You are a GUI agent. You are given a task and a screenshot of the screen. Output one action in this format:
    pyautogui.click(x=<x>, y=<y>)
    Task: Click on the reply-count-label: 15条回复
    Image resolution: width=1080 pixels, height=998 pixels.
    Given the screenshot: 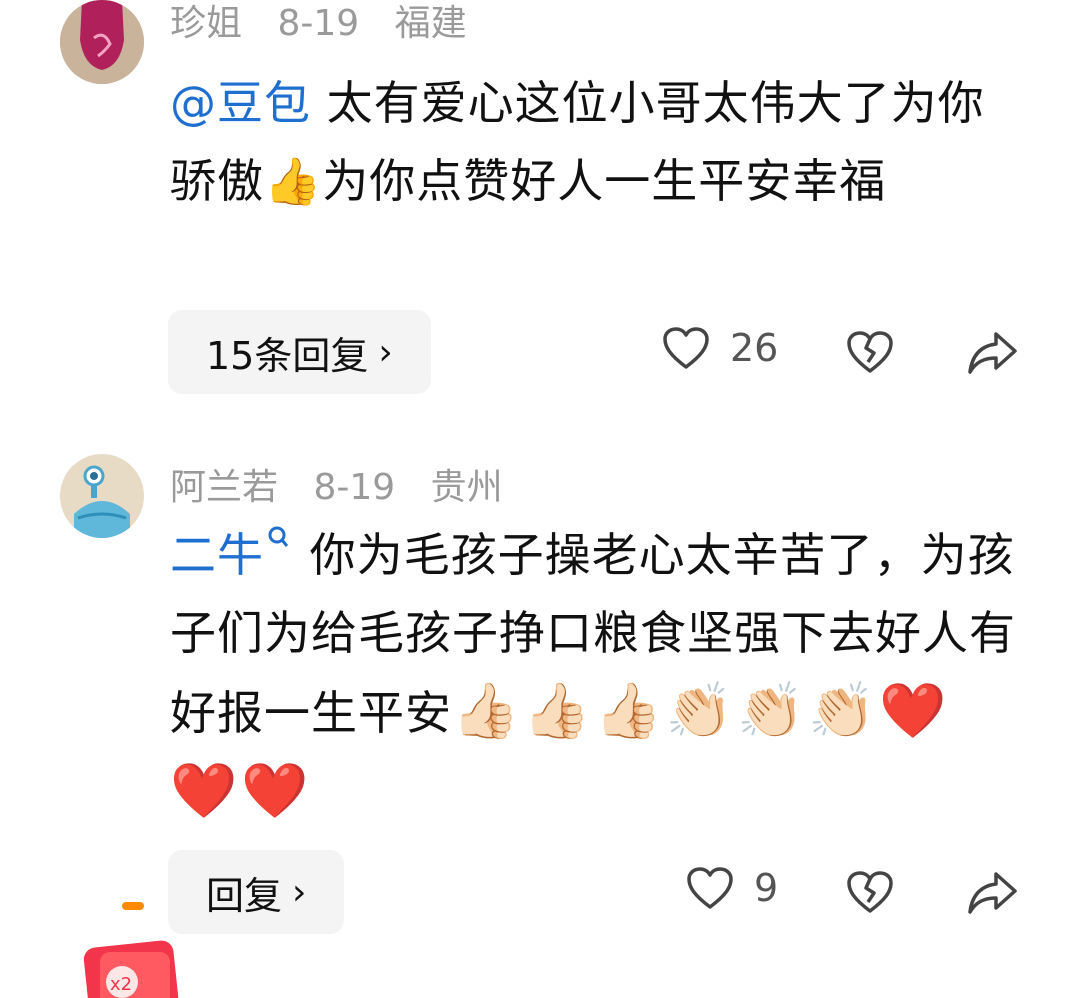 What is the action you would take?
    pyautogui.click(x=287, y=355)
    